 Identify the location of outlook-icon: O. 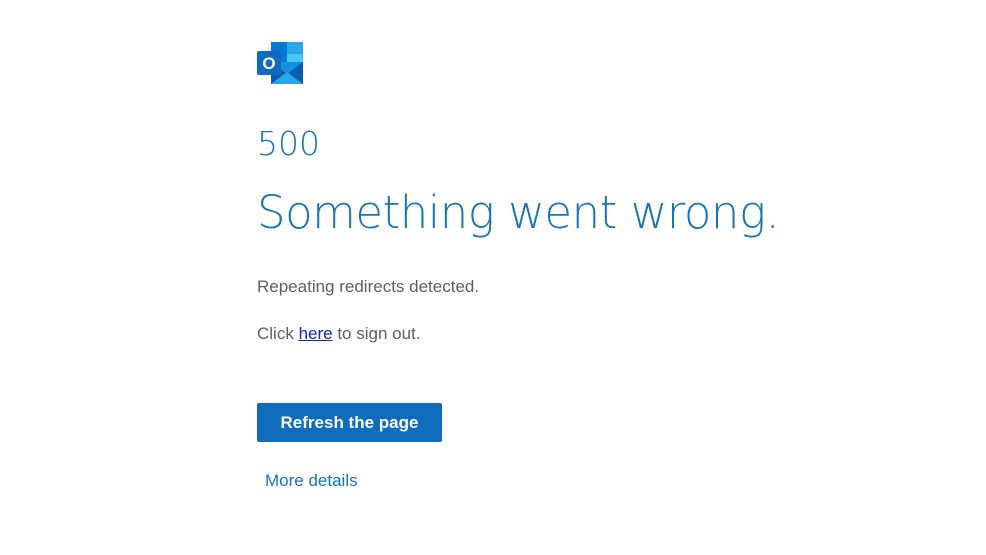
(280, 63).